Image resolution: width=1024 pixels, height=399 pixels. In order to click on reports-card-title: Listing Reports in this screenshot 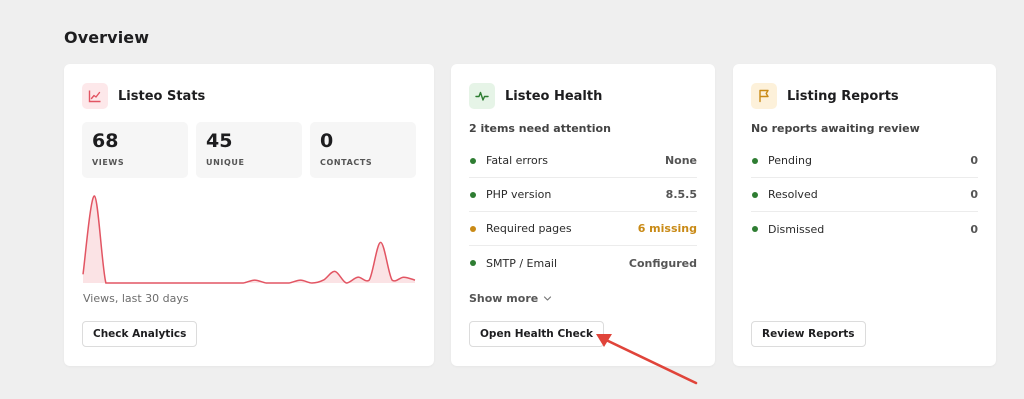, I will do `click(843, 96)`.